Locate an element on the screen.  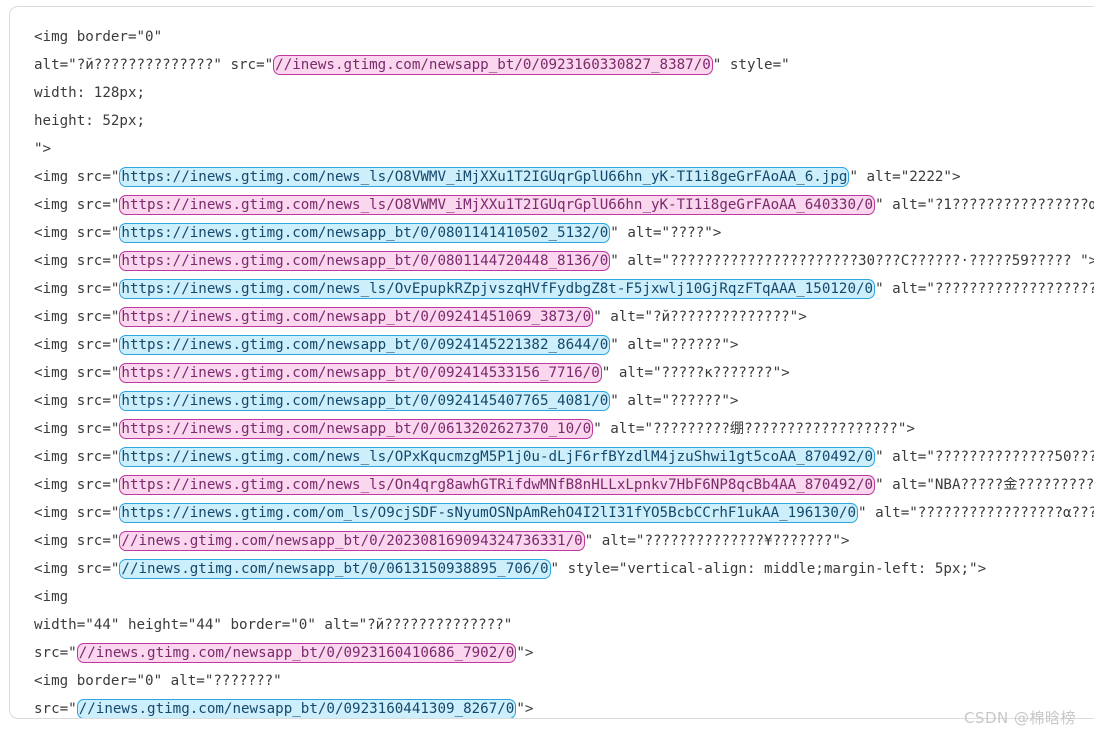
code-text: <img border="0" alt="???????" is located at coordinates (158, 681).